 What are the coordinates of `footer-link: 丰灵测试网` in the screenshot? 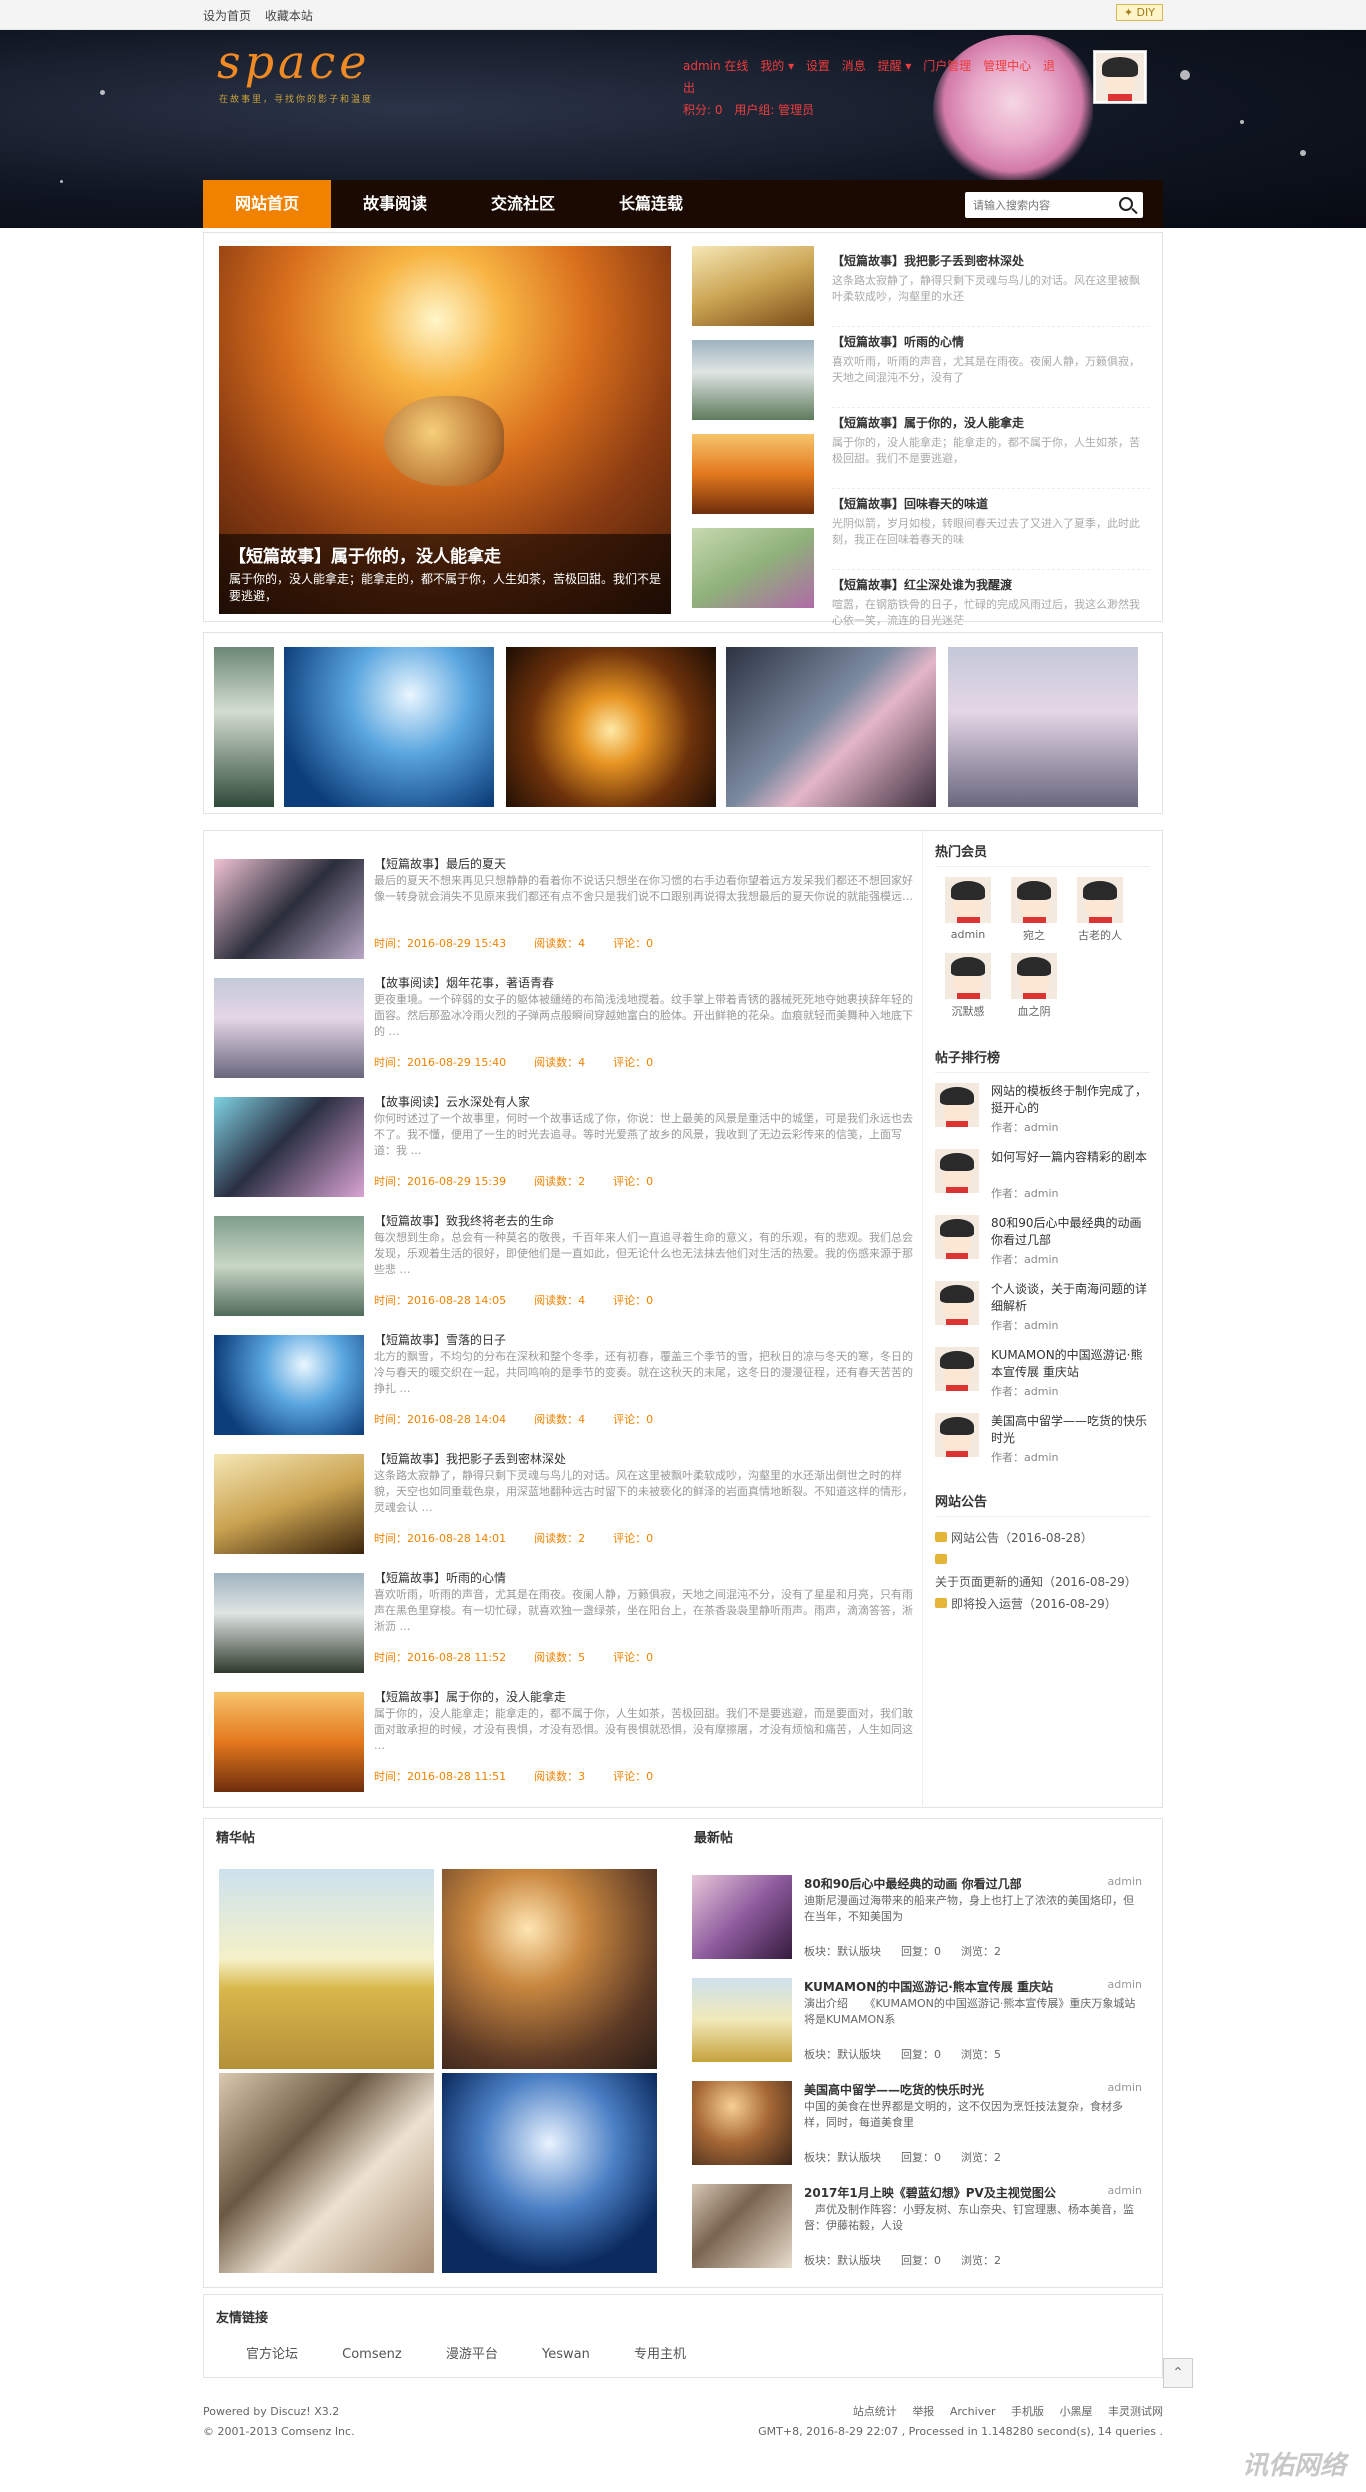 It's located at (1135, 2411).